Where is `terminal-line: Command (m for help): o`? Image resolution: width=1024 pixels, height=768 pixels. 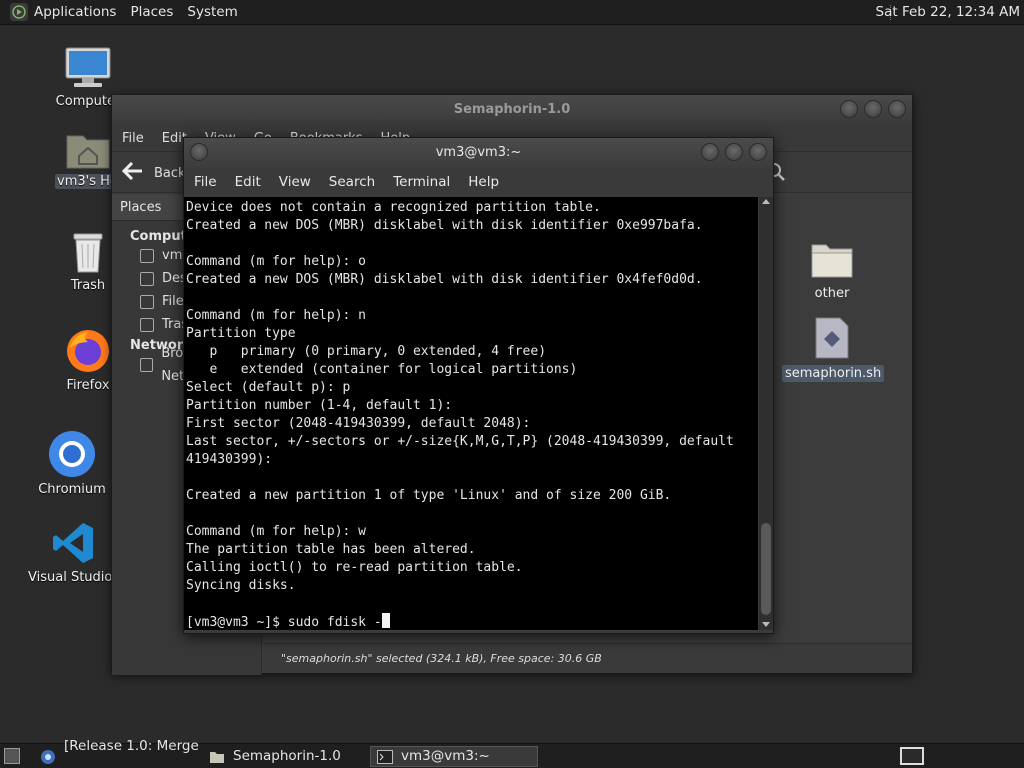 terminal-line: Command (m for help): o is located at coordinates (276, 261).